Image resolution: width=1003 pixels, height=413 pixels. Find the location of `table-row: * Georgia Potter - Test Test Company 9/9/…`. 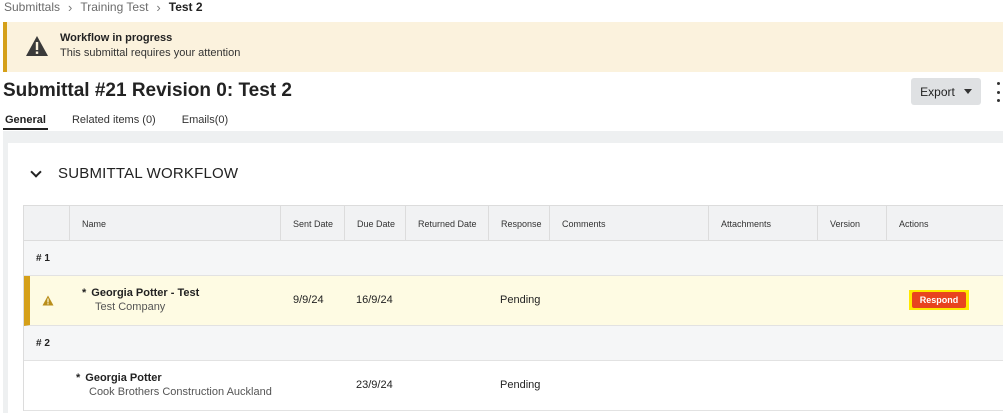

table-row: * Georgia Potter - Test Test Company 9/9/… is located at coordinates (513, 301).